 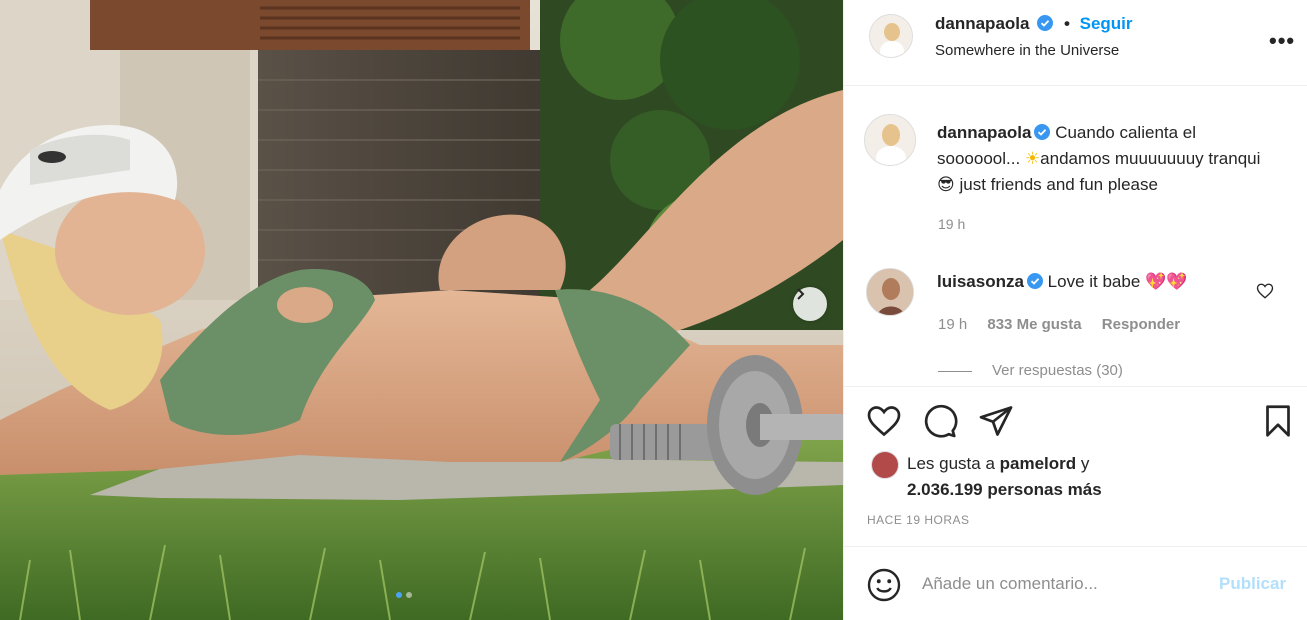 I want to click on post-timestamp: HACE 19 HORAS, so click(x=918, y=520).